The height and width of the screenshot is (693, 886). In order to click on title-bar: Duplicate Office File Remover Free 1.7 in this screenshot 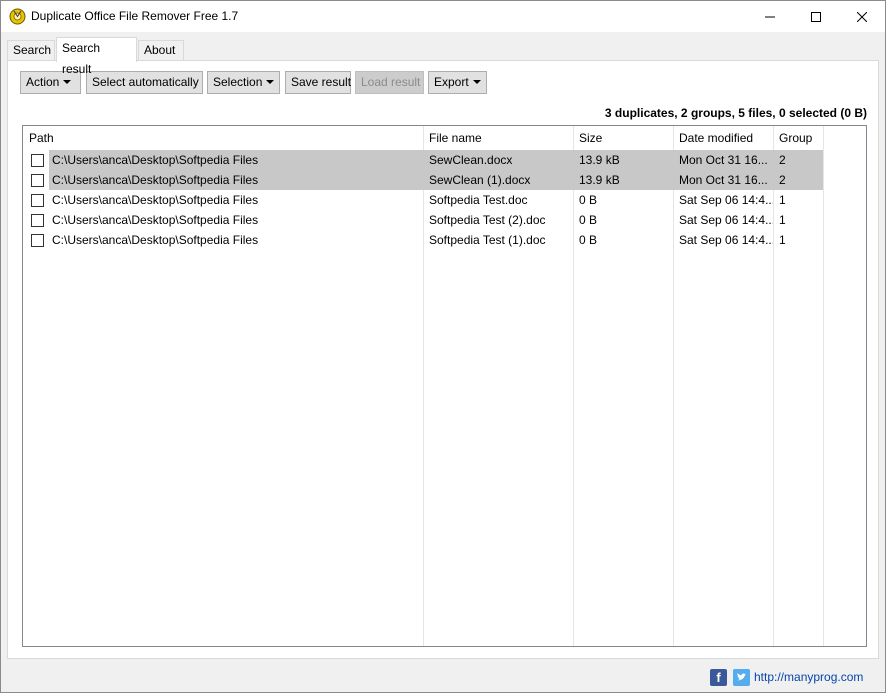, I will do `click(443, 16)`.